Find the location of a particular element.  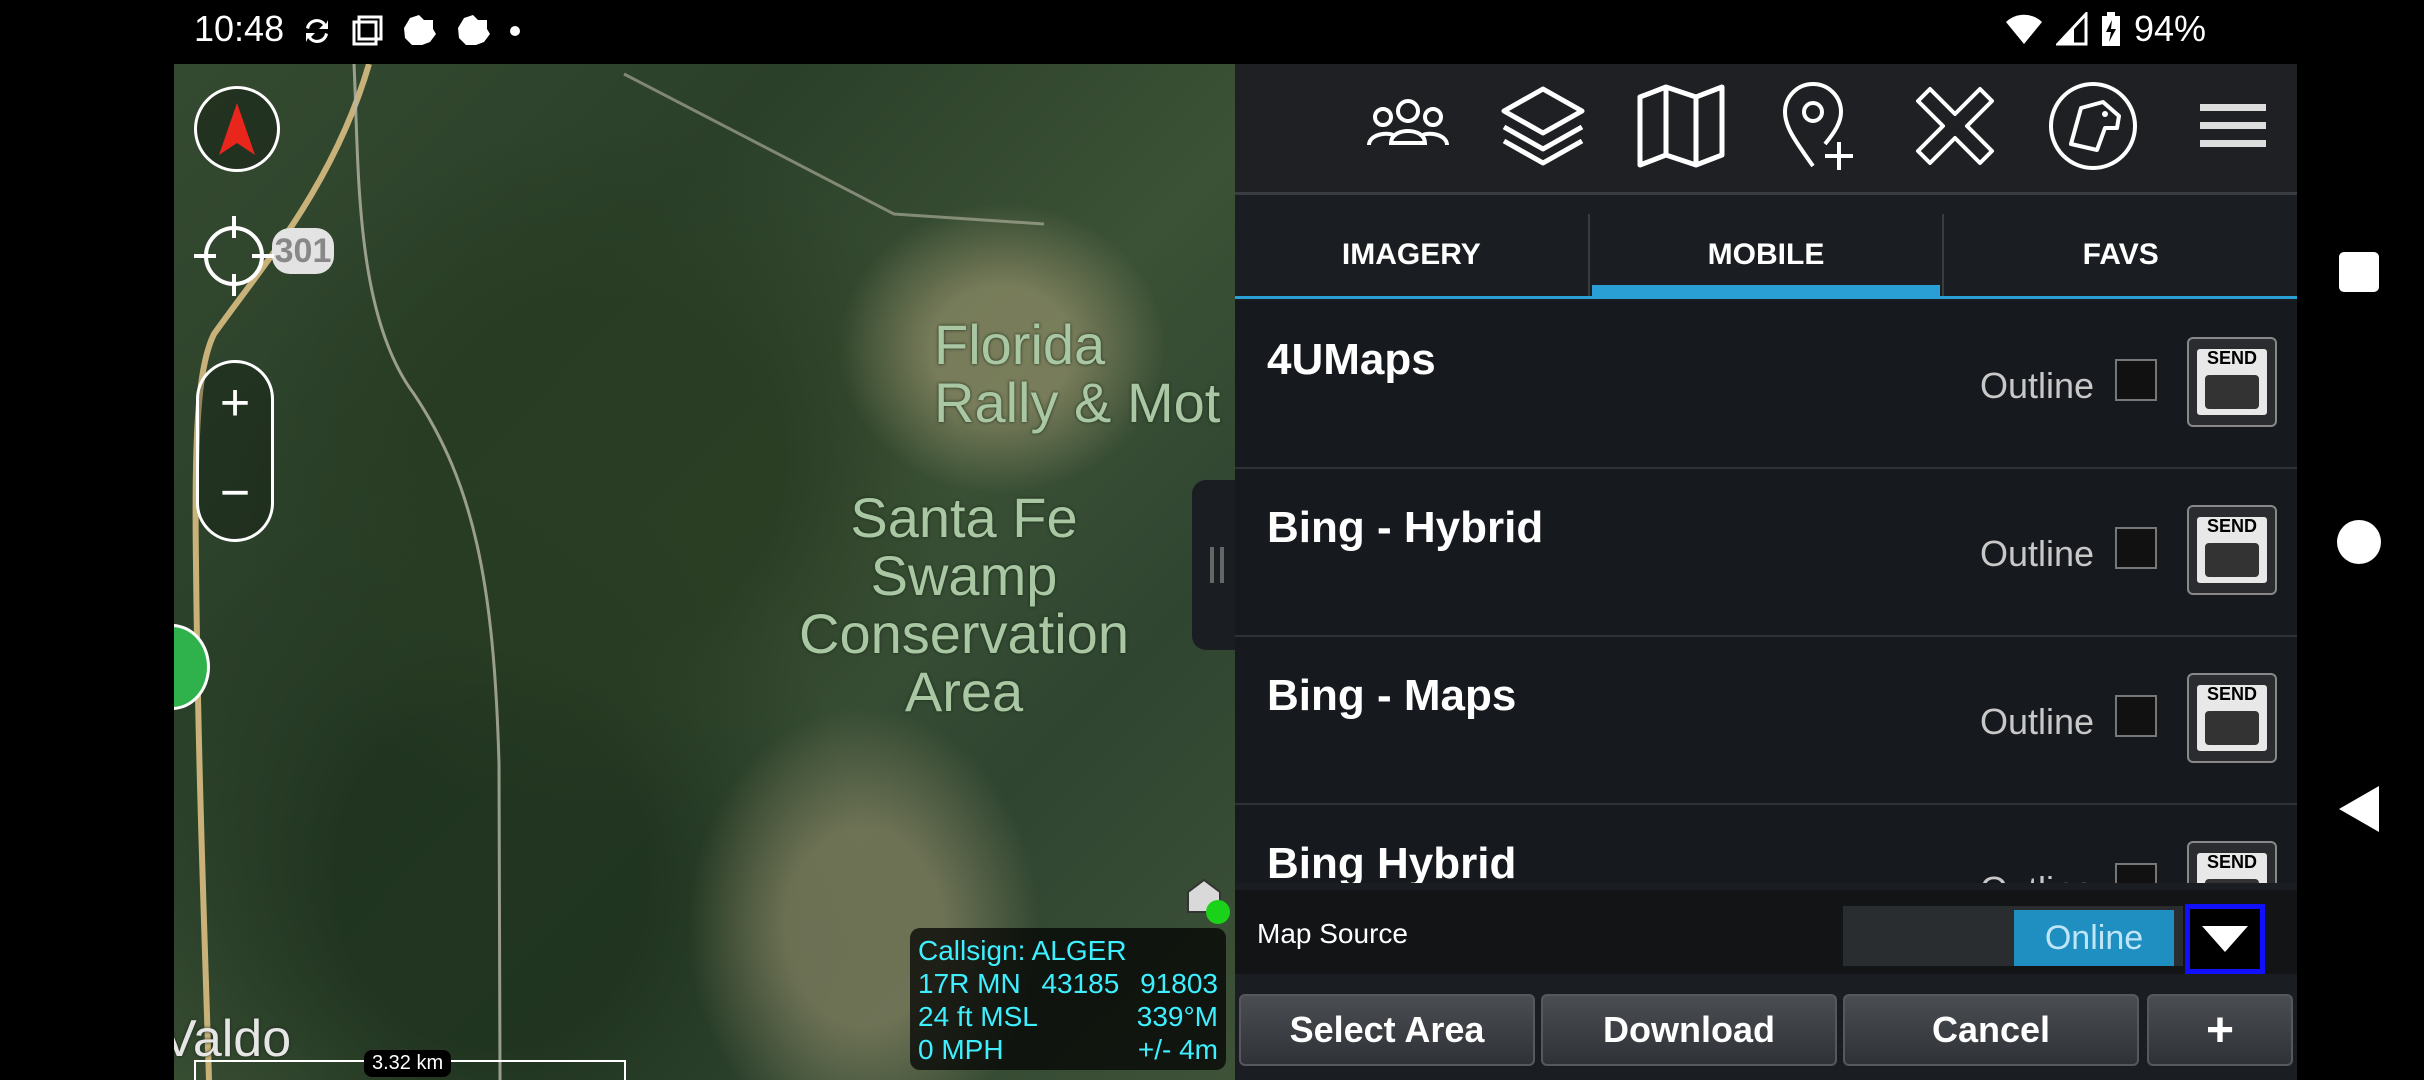

layers-button is located at coordinates (1543, 126).